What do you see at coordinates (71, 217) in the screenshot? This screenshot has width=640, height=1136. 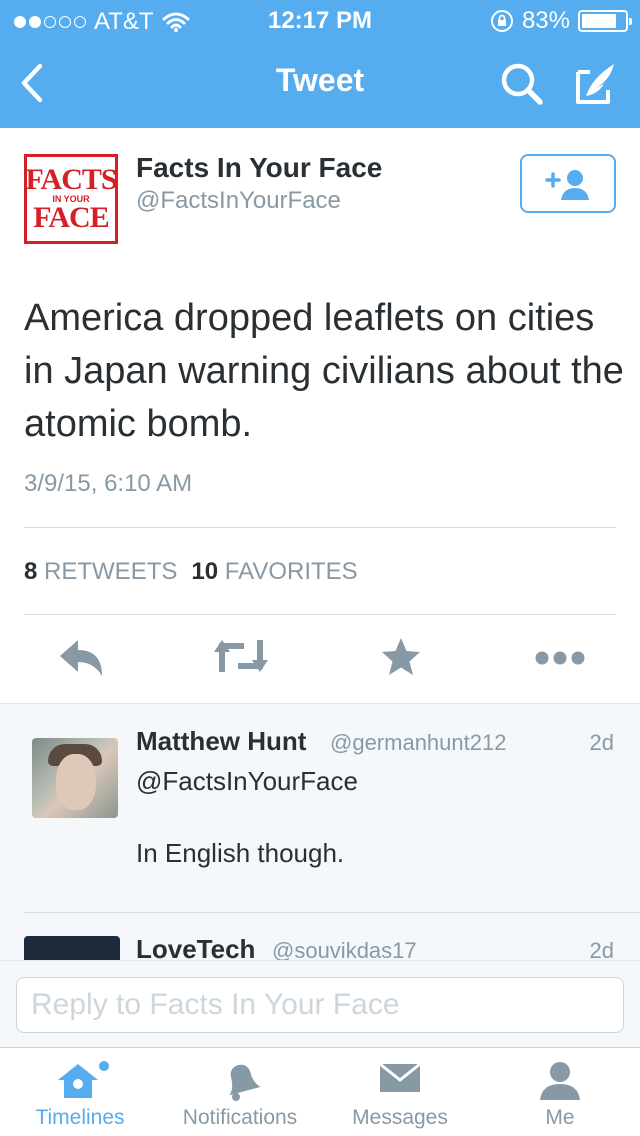 I see `avatar-logo-line: FACE` at bounding box center [71, 217].